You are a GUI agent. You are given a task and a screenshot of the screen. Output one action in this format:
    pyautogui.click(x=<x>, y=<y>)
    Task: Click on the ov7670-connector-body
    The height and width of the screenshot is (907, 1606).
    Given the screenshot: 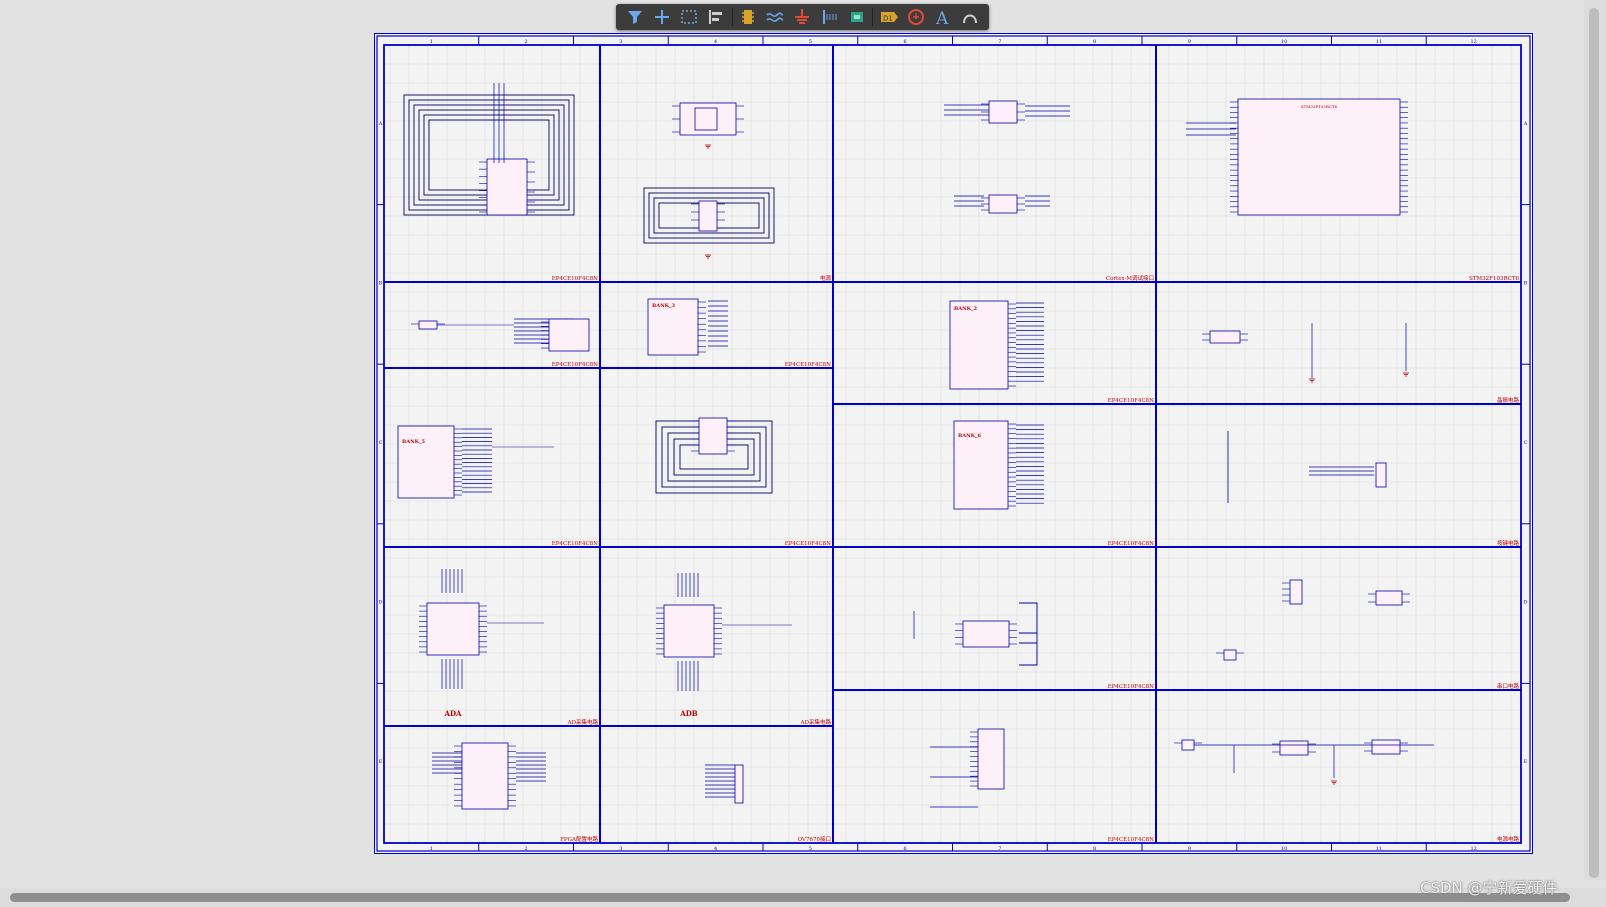 What is the action you would take?
    pyautogui.click(x=739, y=784)
    